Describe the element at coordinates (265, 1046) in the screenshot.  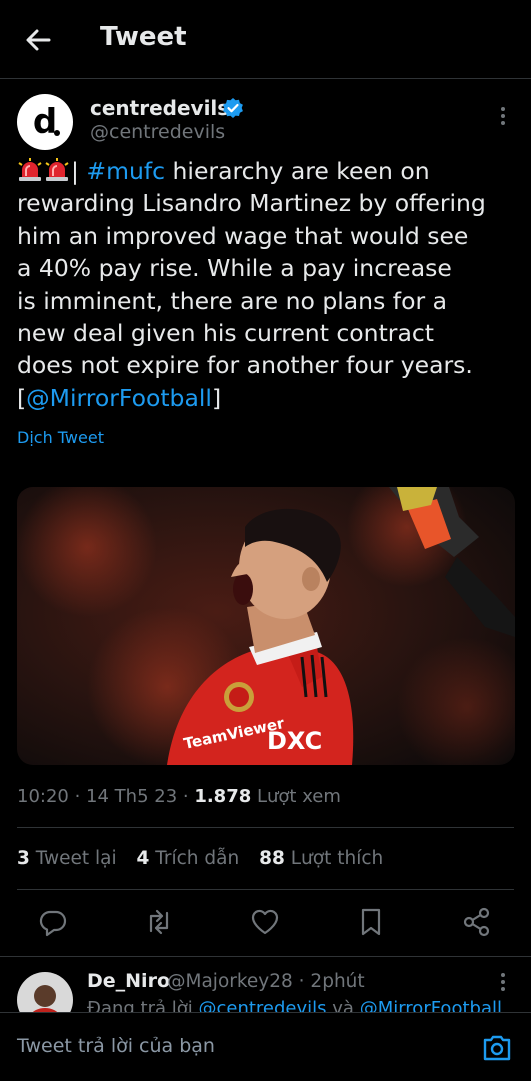
I see `reply-composer: Tweet trả lời của bạn` at that location.